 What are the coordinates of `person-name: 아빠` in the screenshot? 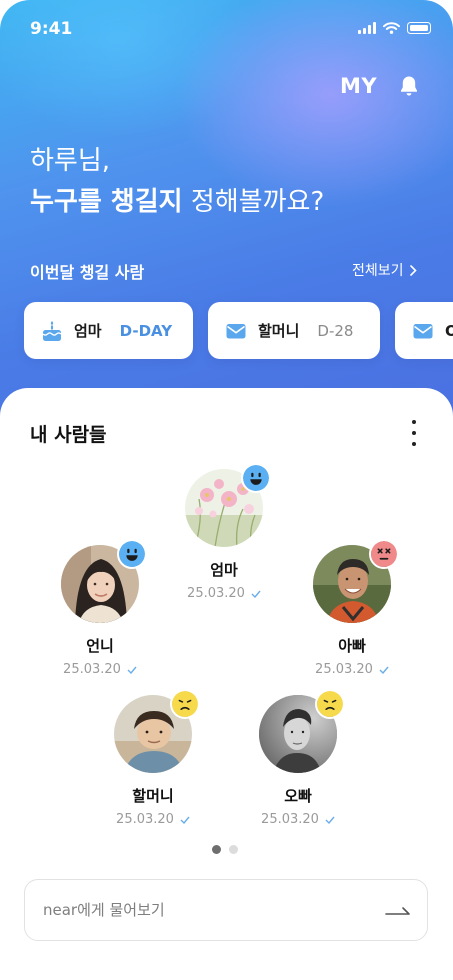 It's located at (352, 646).